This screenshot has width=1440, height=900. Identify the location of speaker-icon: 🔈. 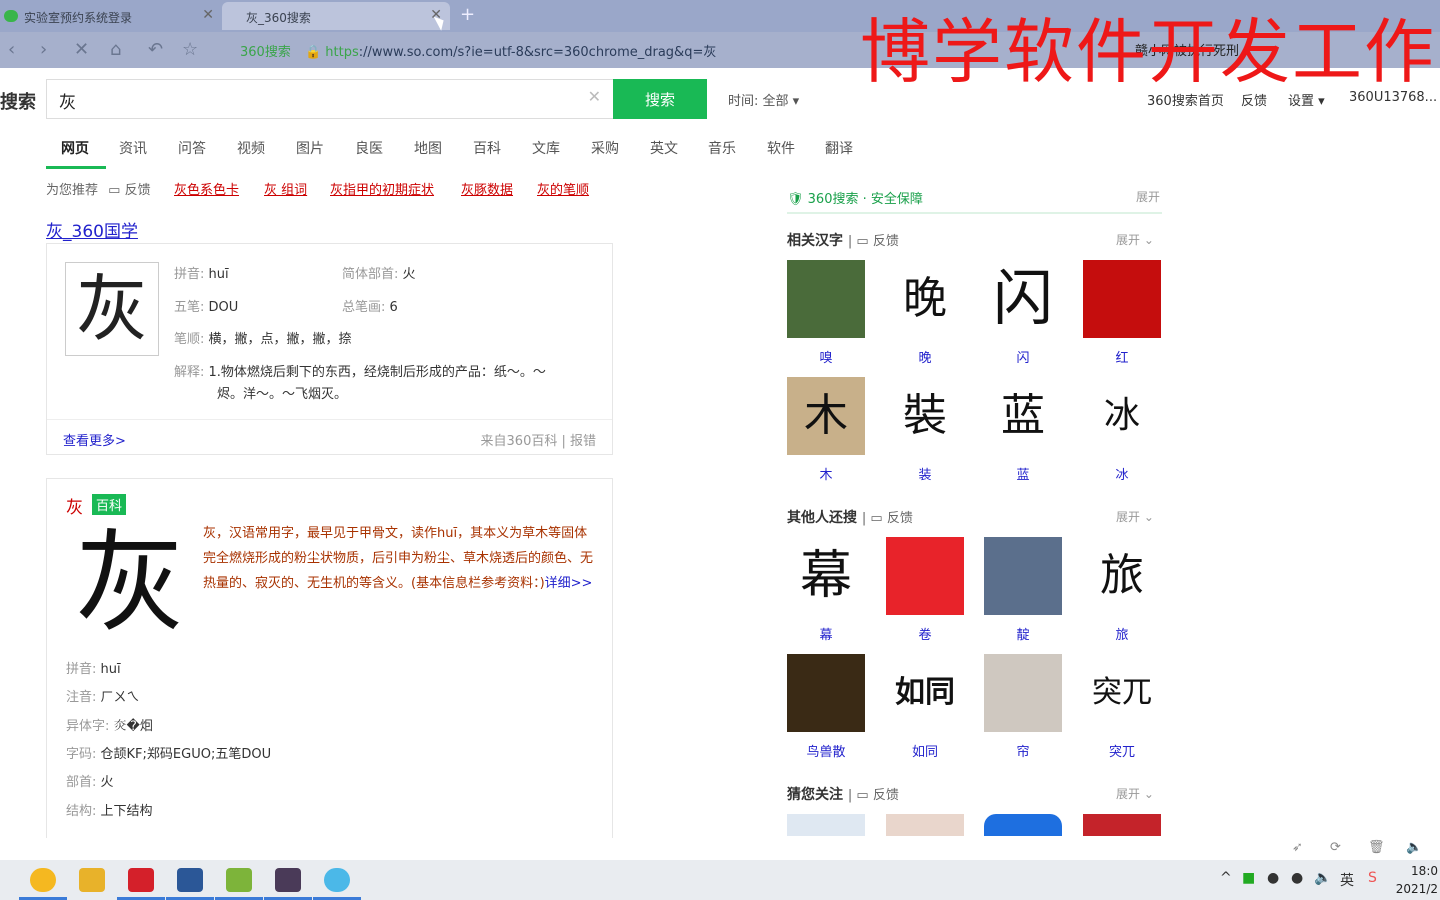
(1414, 847).